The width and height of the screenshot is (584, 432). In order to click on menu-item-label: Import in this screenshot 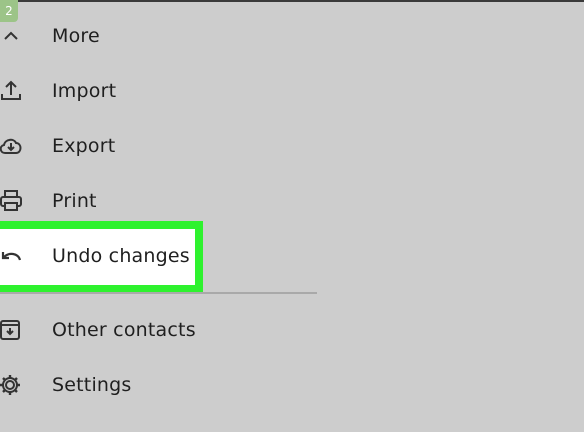, I will do `click(84, 91)`.